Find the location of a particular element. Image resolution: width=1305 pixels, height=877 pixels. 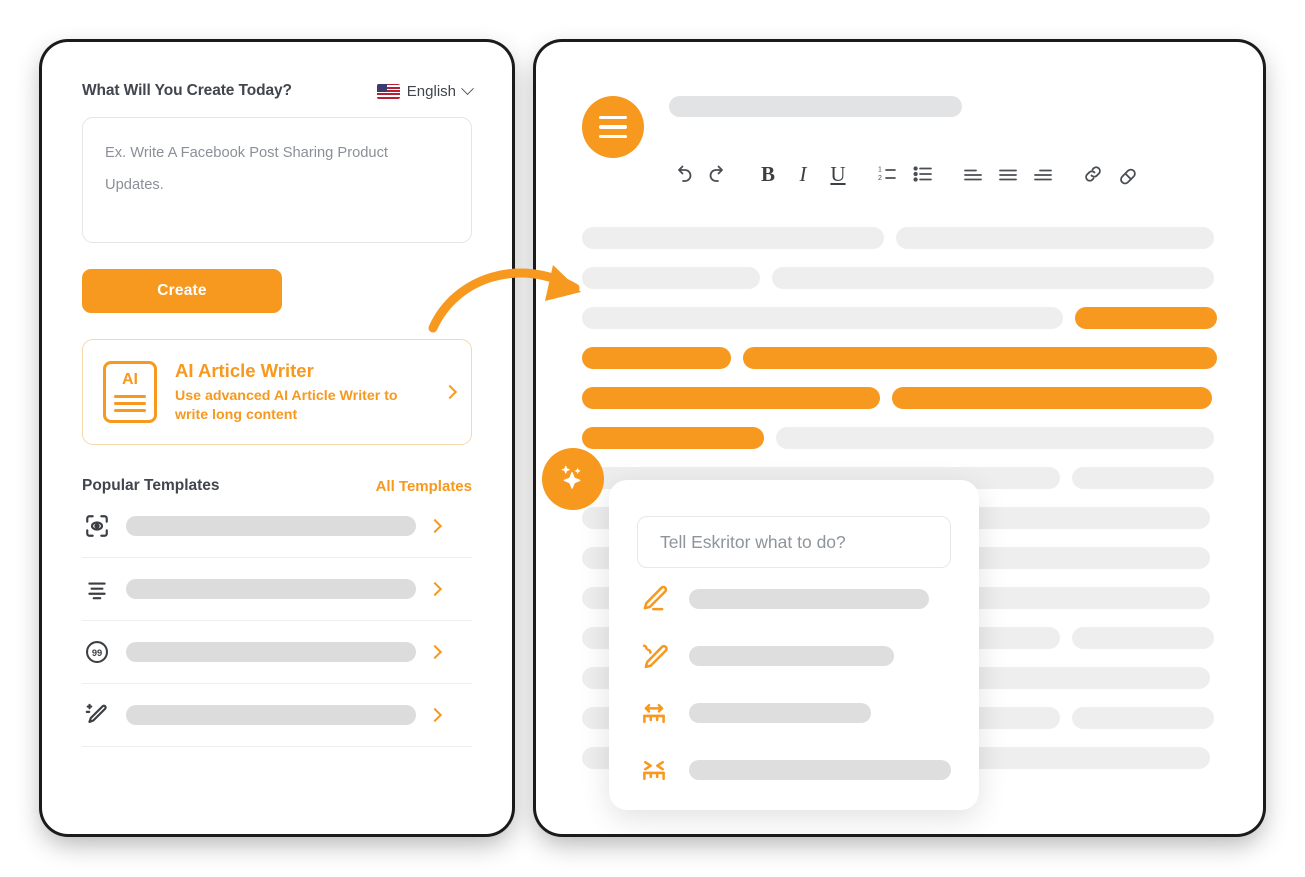

template-row-paragraph is located at coordinates (277, 589).